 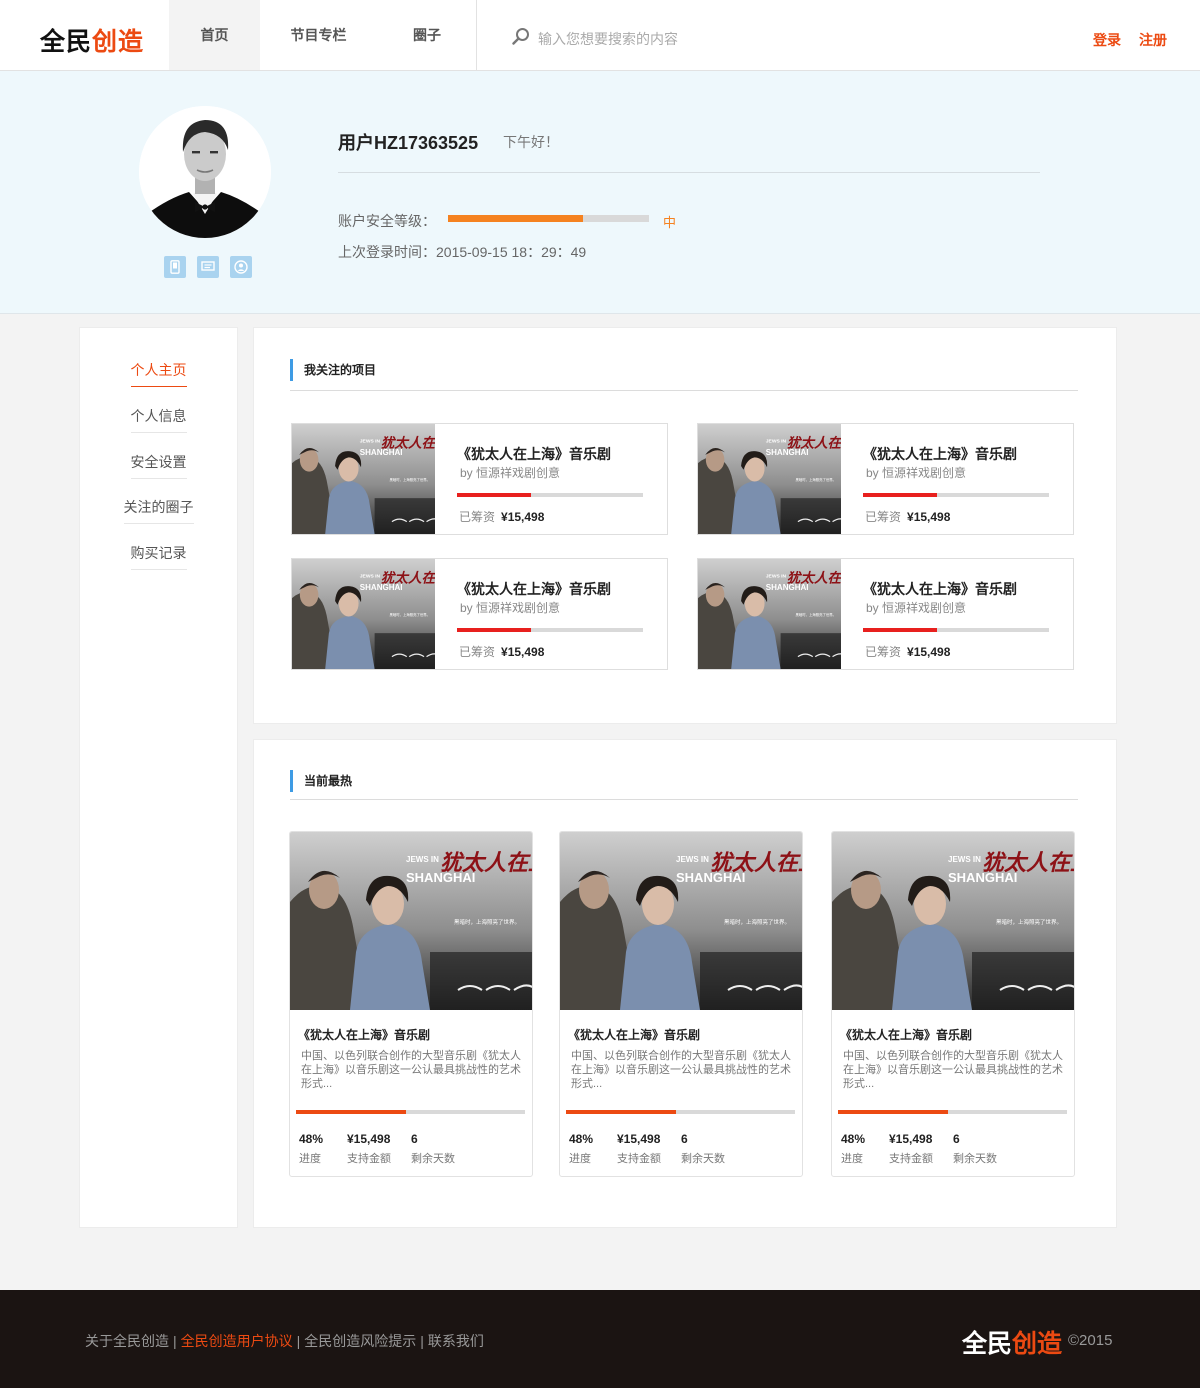 I want to click on phone-icon, so click(x=175, y=267).